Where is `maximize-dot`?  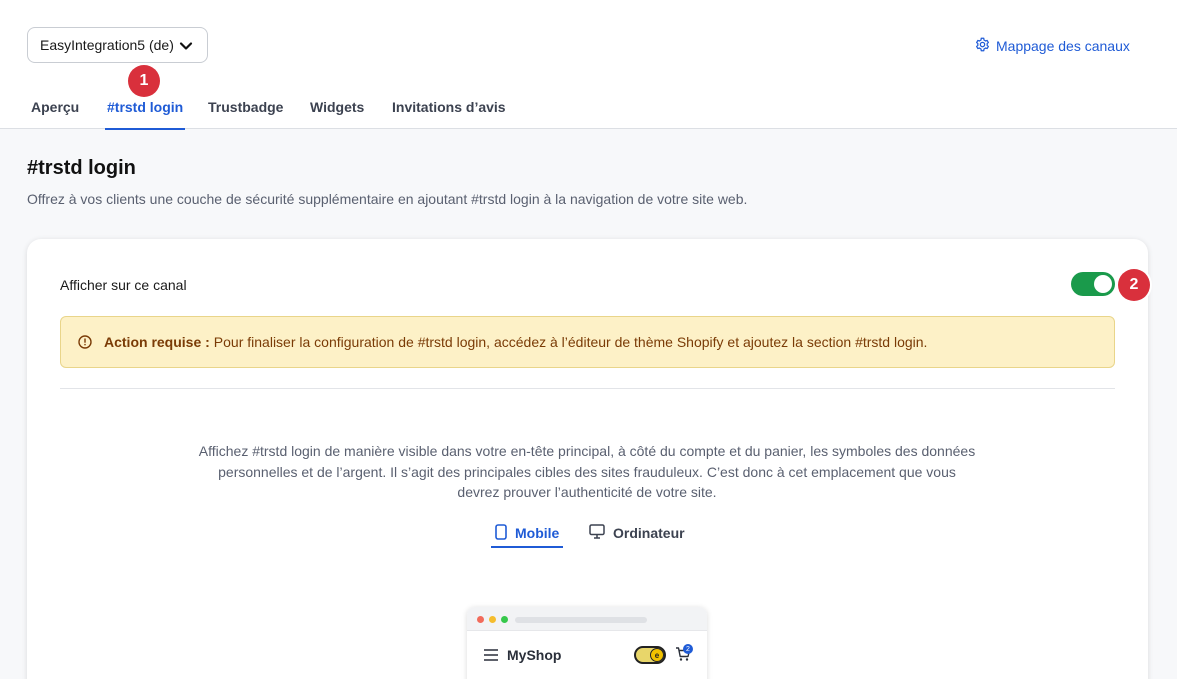 maximize-dot is located at coordinates (504, 619).